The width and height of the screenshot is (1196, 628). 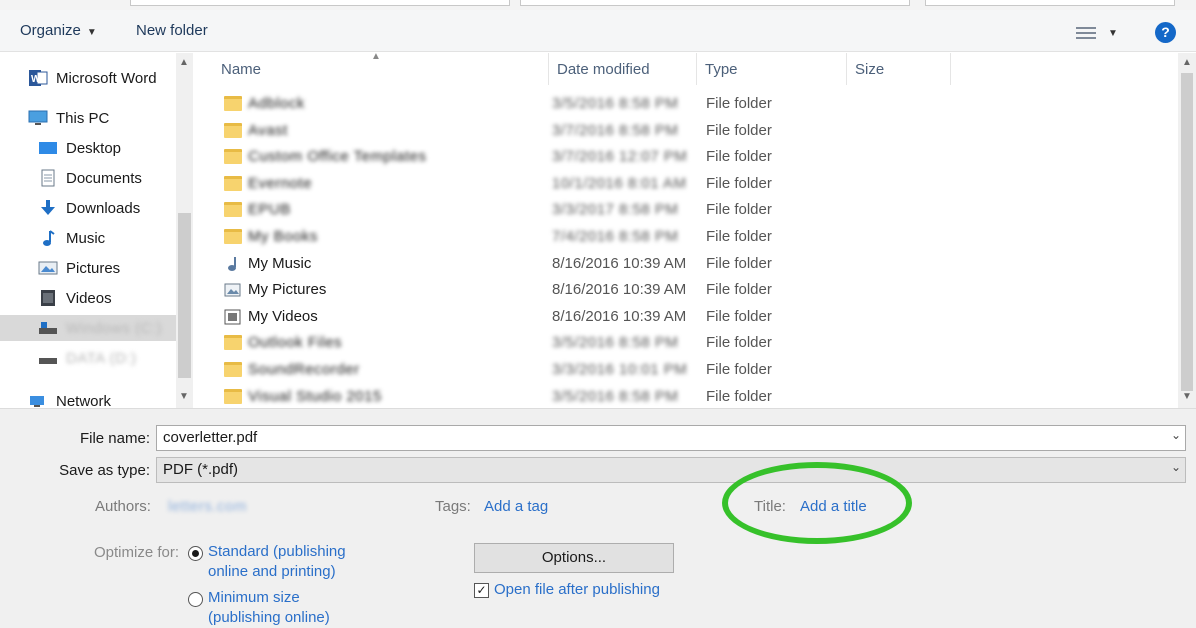 I want to click on optimize-label: Optimize for:, so click(x=137, y=552).